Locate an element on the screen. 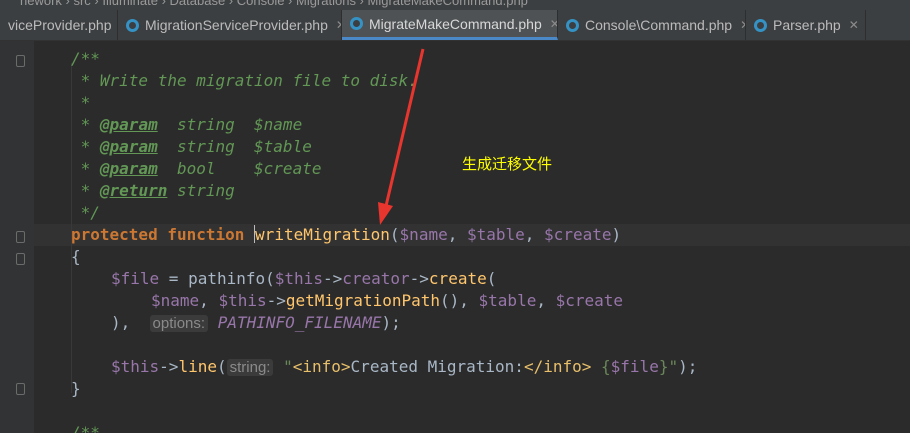  annotation-arrow is located at coordinates (401, 136).